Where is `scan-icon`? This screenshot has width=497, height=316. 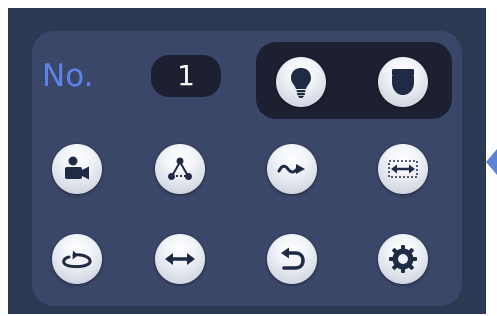
scan-icon is located at coordinates (403, 169).